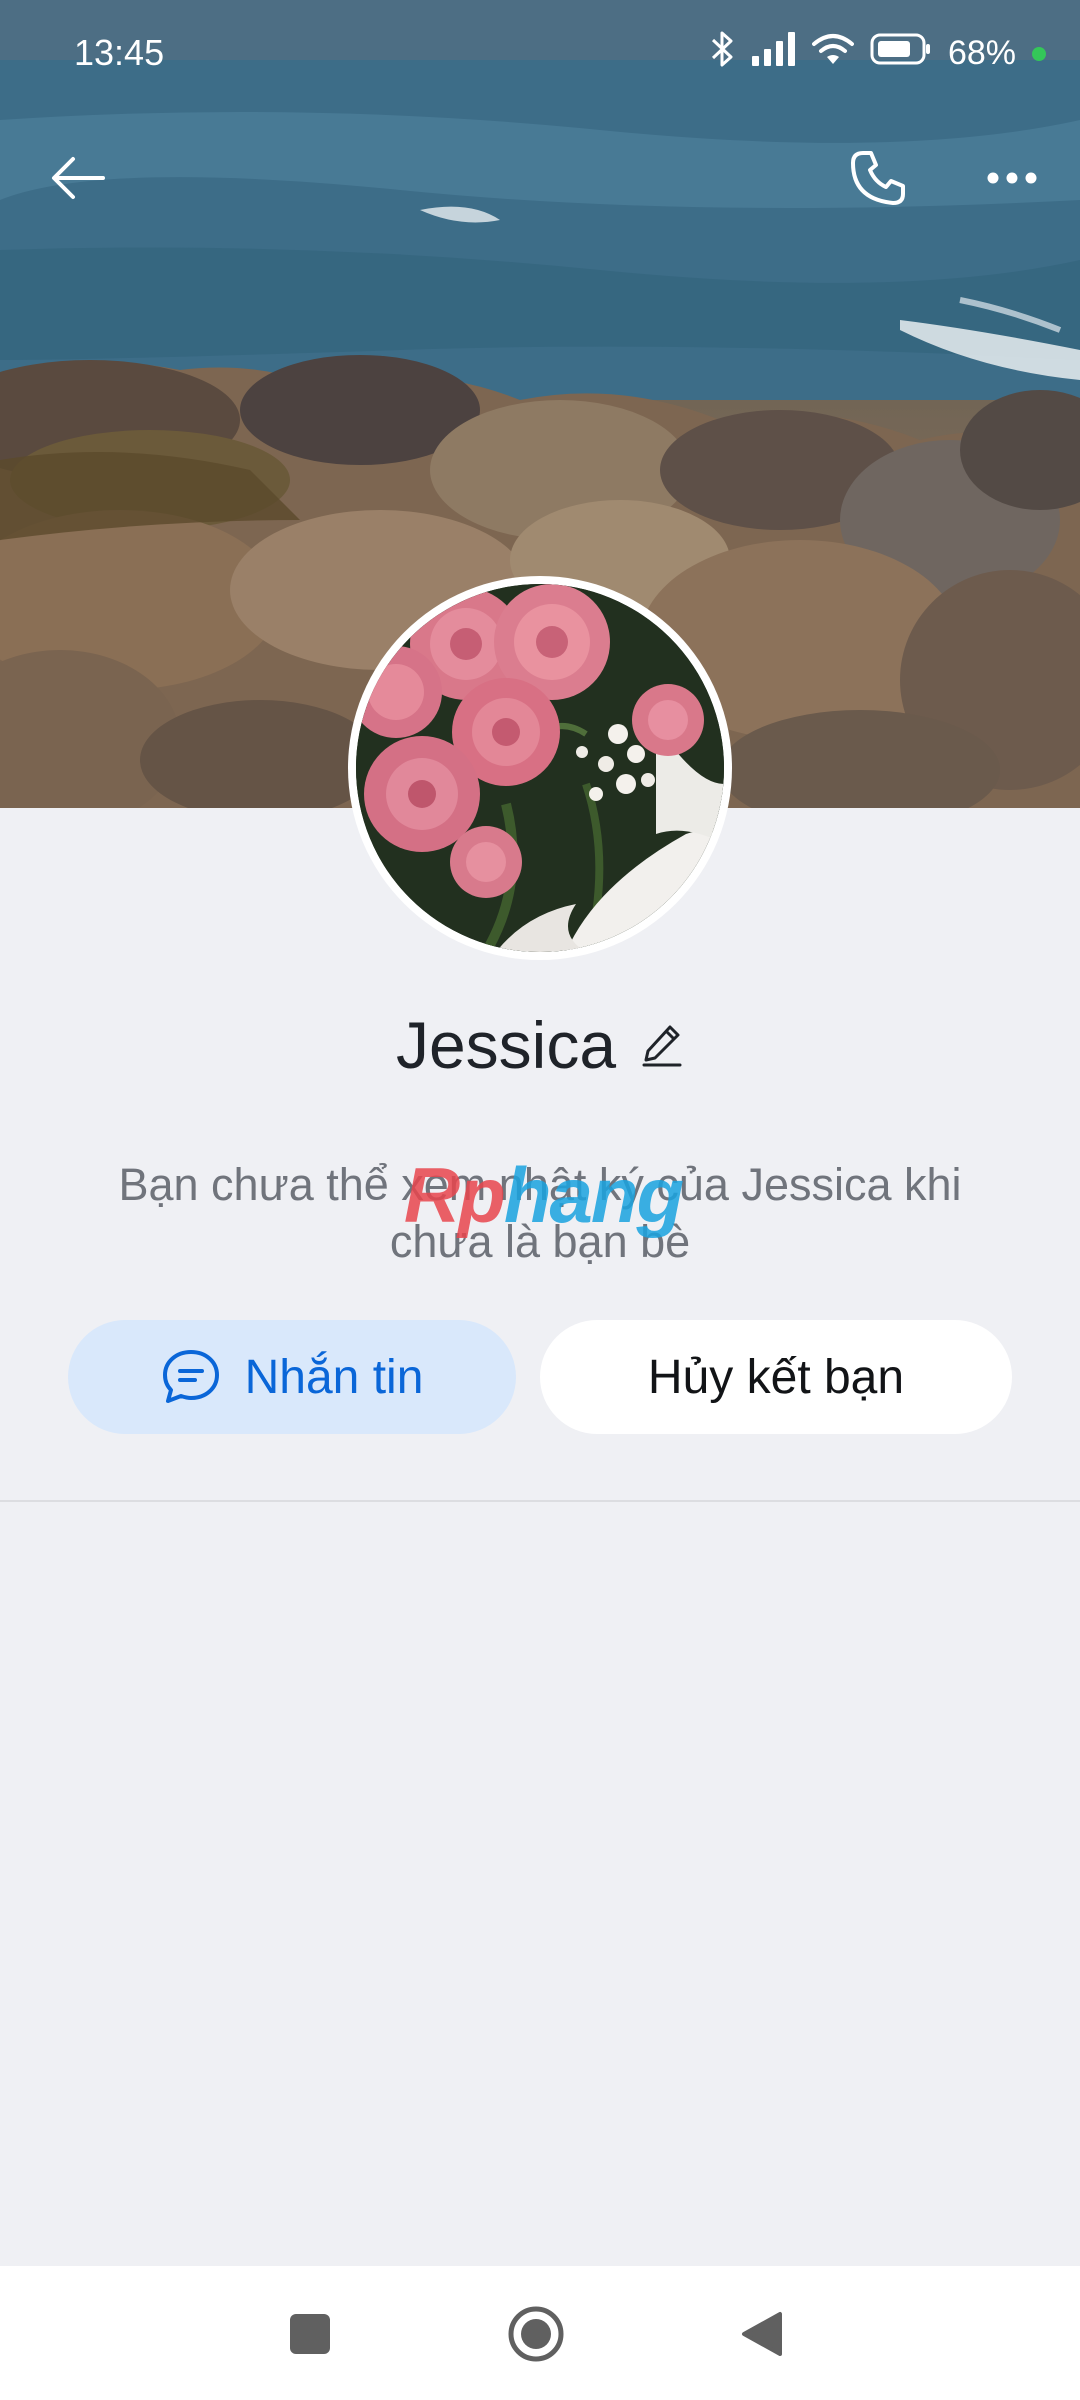  Describe the element at coordinates (454, 1194) in the screenshot. I see `watermark-part-a: Rp` at that location.